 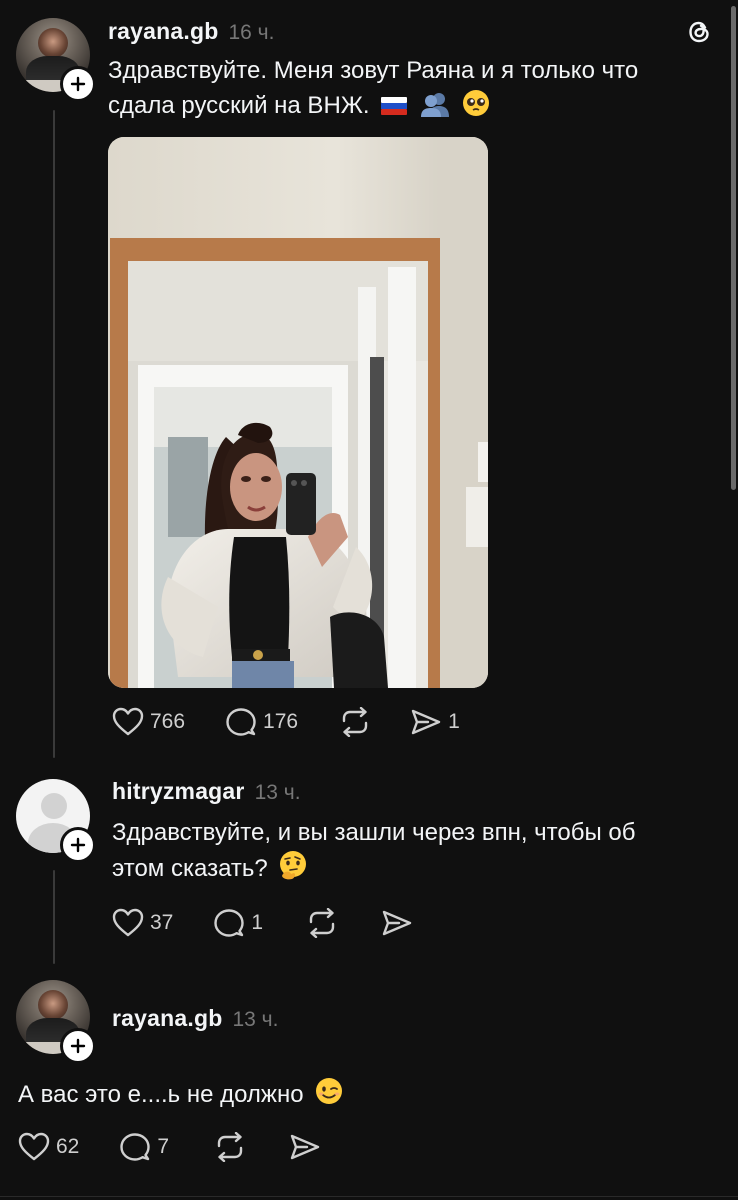 What do you see at coordinates (163, 1146) in the screenshot?
I see `comment-count: 7` at bounding box center [163, 1146].